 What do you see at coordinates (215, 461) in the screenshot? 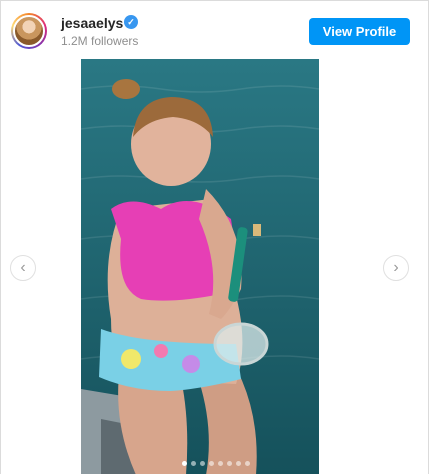
I see `carousel-indicator` at bounding box center [215, 461].